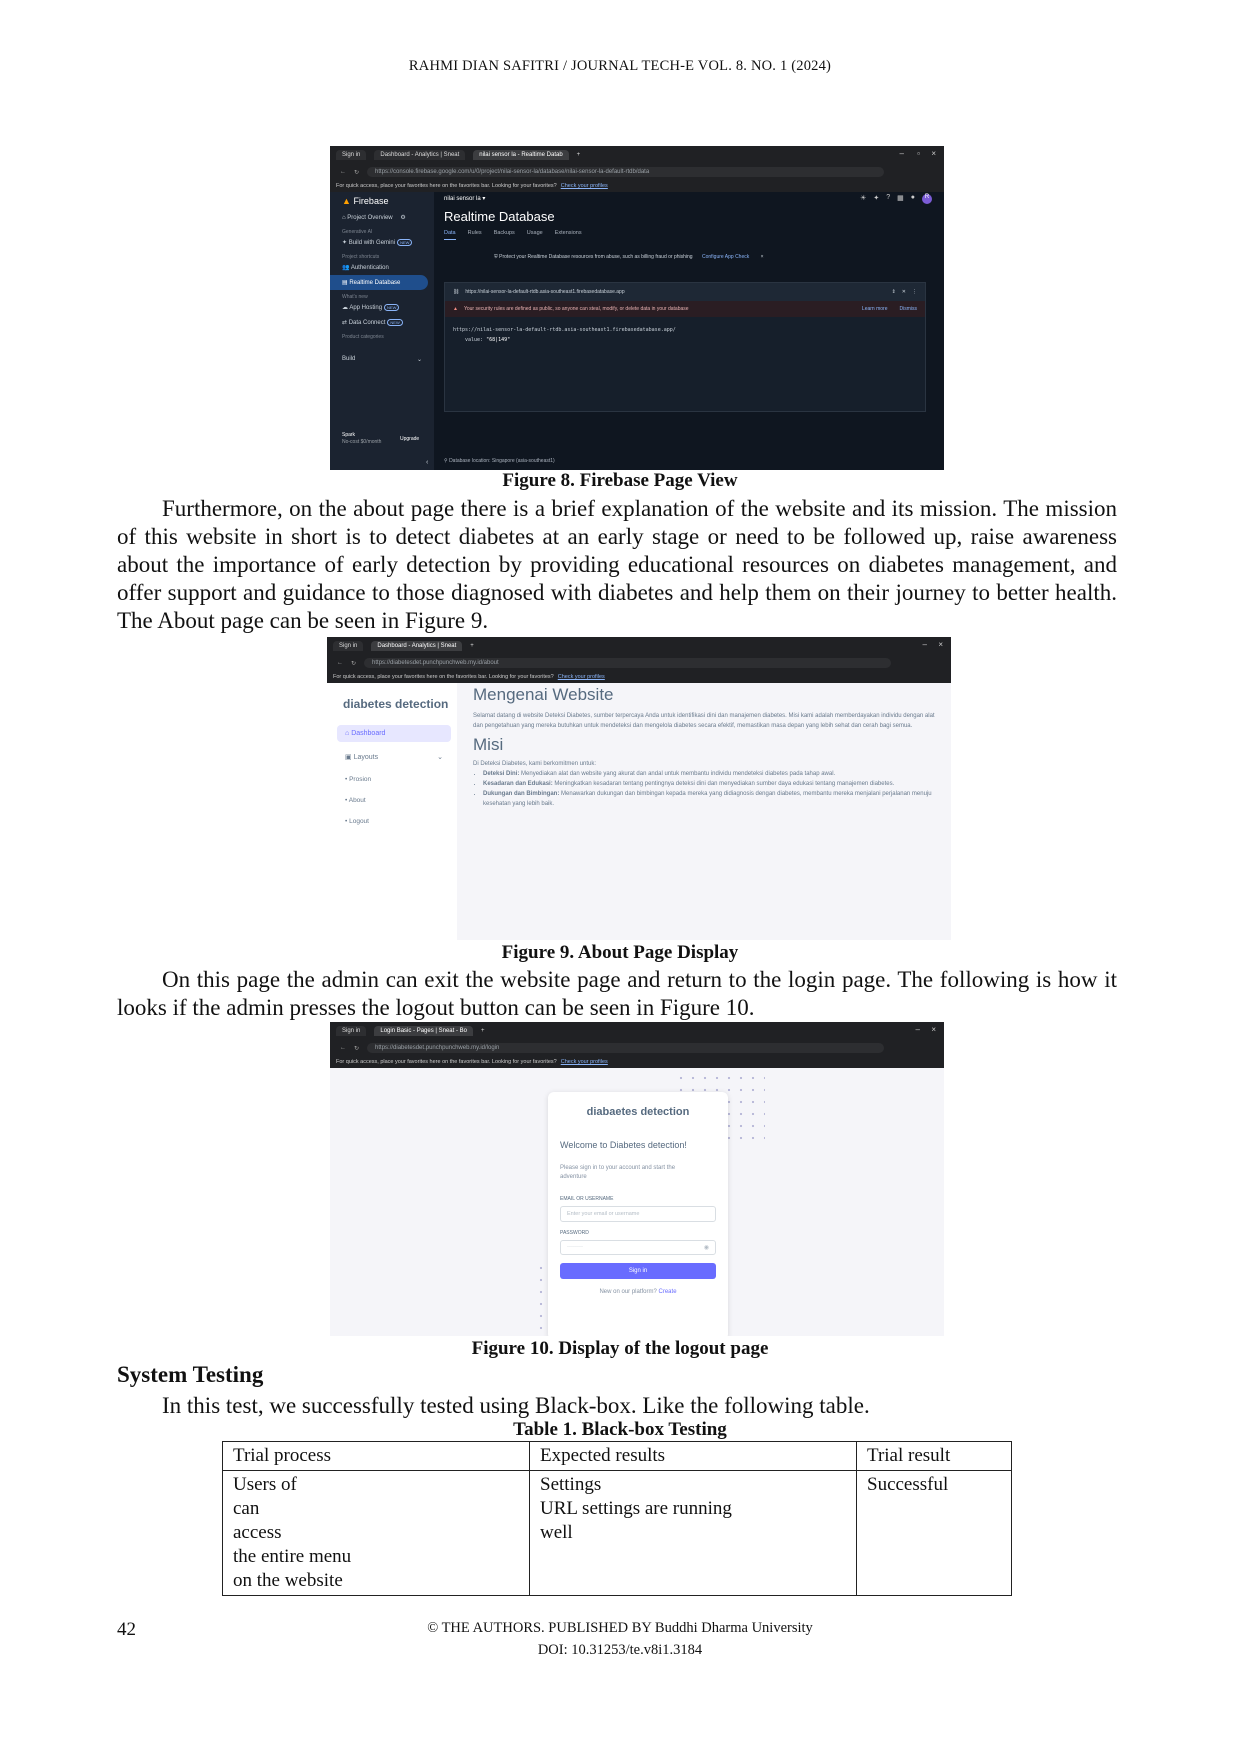 This screenshot has width=1240, height=1754. What do you see at coordinates (401, 779) in the screenshot?
I see `sidebar-item-prosion: • Prosion` at bounding box center [401, 779].